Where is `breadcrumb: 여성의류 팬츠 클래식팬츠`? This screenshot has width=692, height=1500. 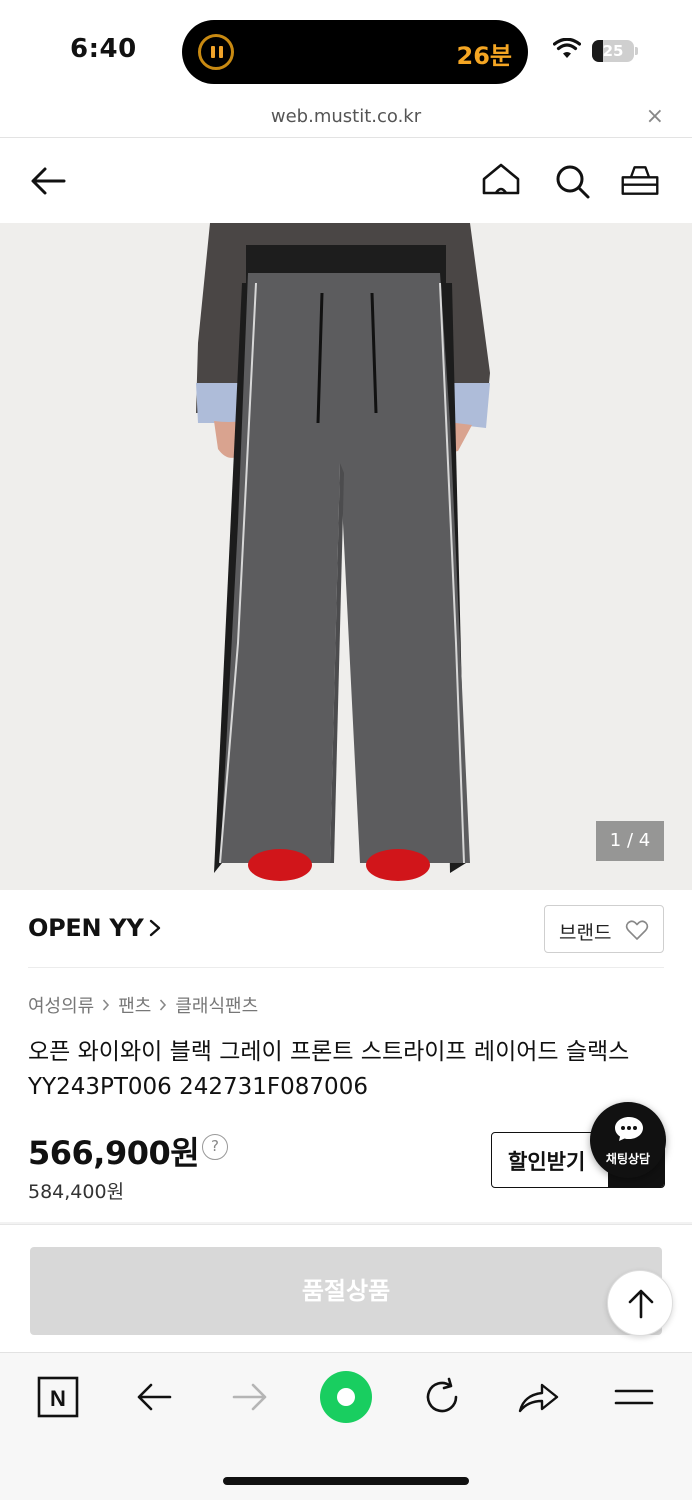
breadcrumb: 여성의류 팬츠 클래식팬츠 is located at coordinates (143, 1005).